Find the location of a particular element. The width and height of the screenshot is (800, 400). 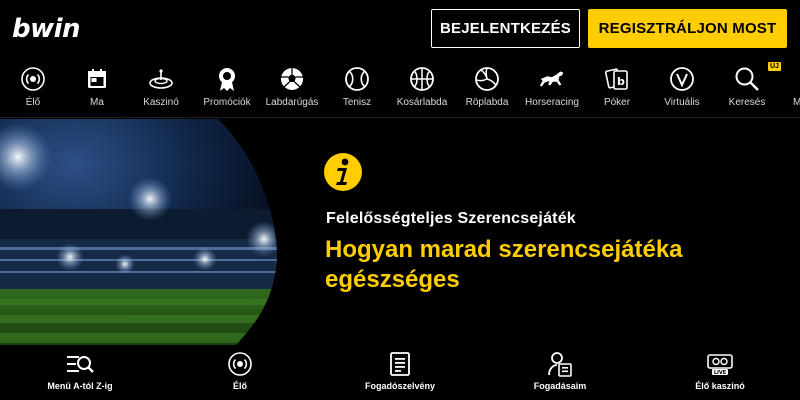

nav-label: Élő is located at coordinates (33, 102).